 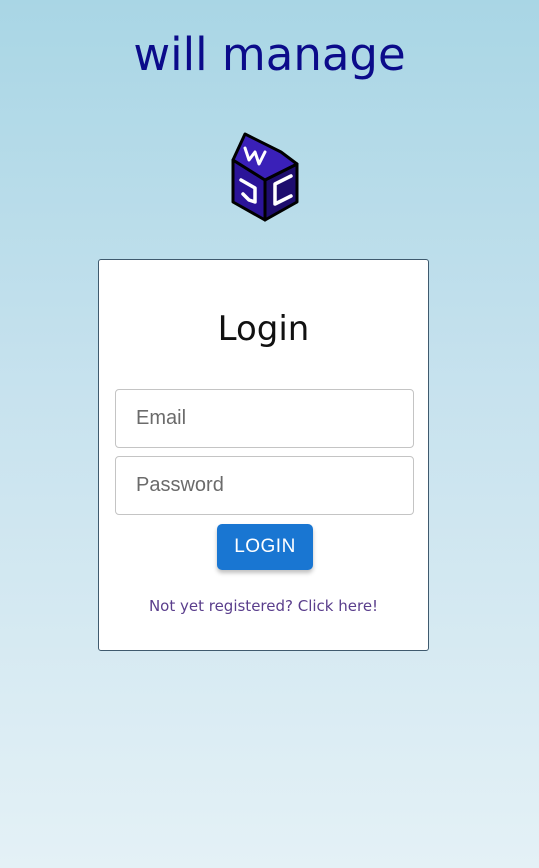 What do you see at coordinates (265, 547) in the screenshot?
I see `login-button: LOGIN` at bounding box center [265, 547].